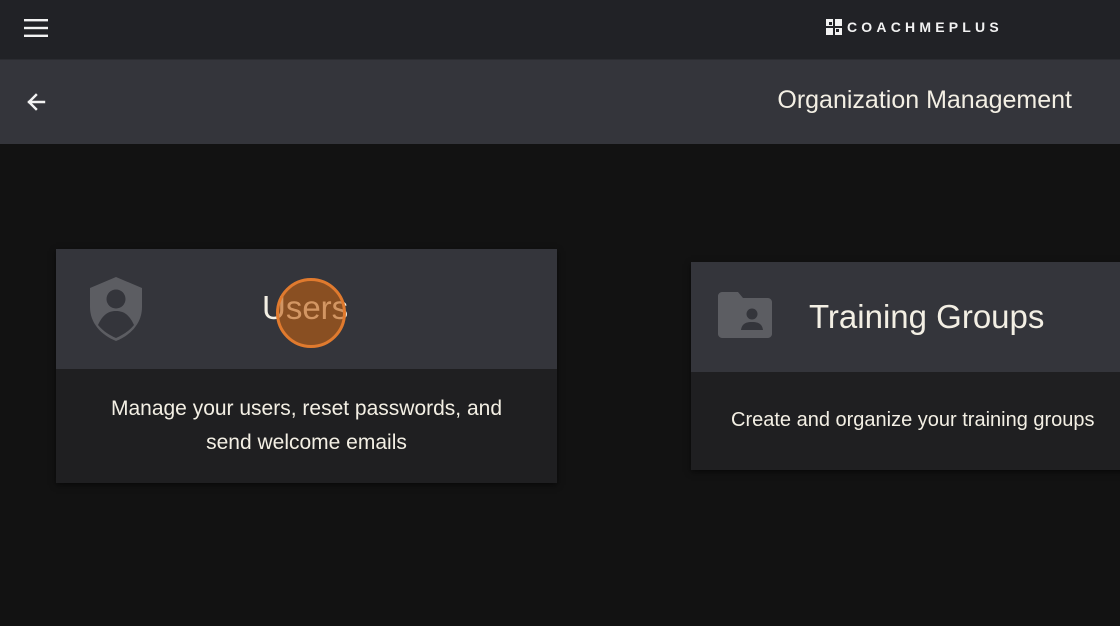  Describe the element at coordinates (834, 27) in the screenshot. I see `coachmeplus-logo-icon` at that location.